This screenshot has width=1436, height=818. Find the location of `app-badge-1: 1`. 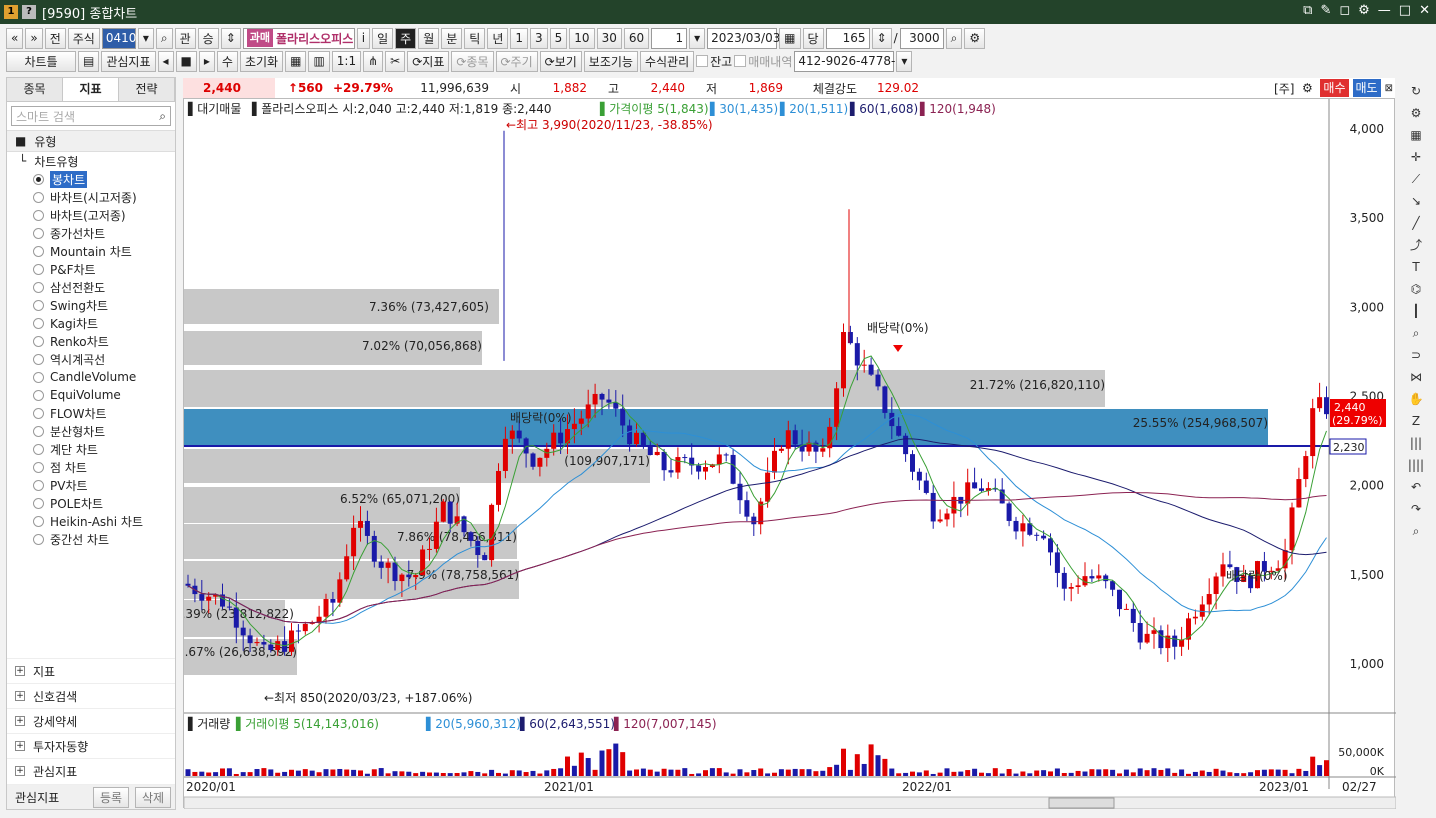

app-badge-1: 1 is located at coordinates (11, 12).